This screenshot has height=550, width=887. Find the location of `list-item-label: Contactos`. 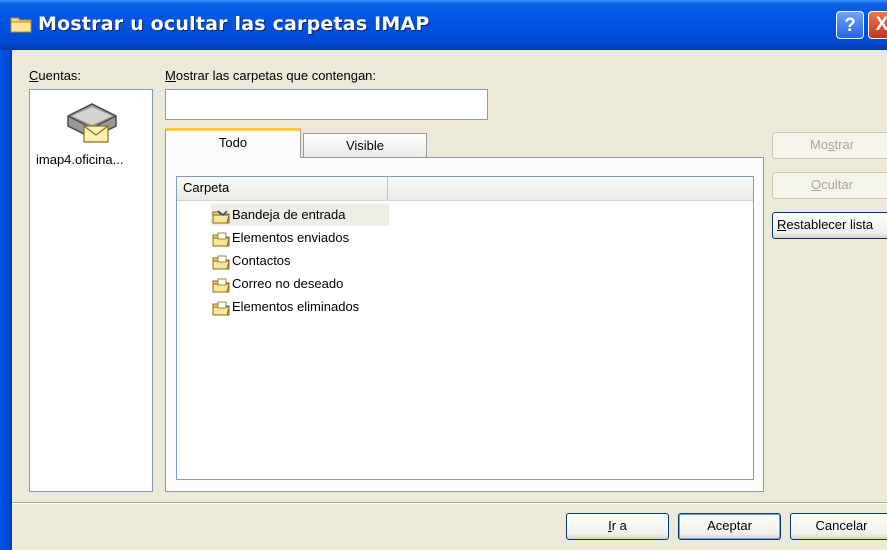

list-item-label: Contactos is located at coordinates (261, 260).